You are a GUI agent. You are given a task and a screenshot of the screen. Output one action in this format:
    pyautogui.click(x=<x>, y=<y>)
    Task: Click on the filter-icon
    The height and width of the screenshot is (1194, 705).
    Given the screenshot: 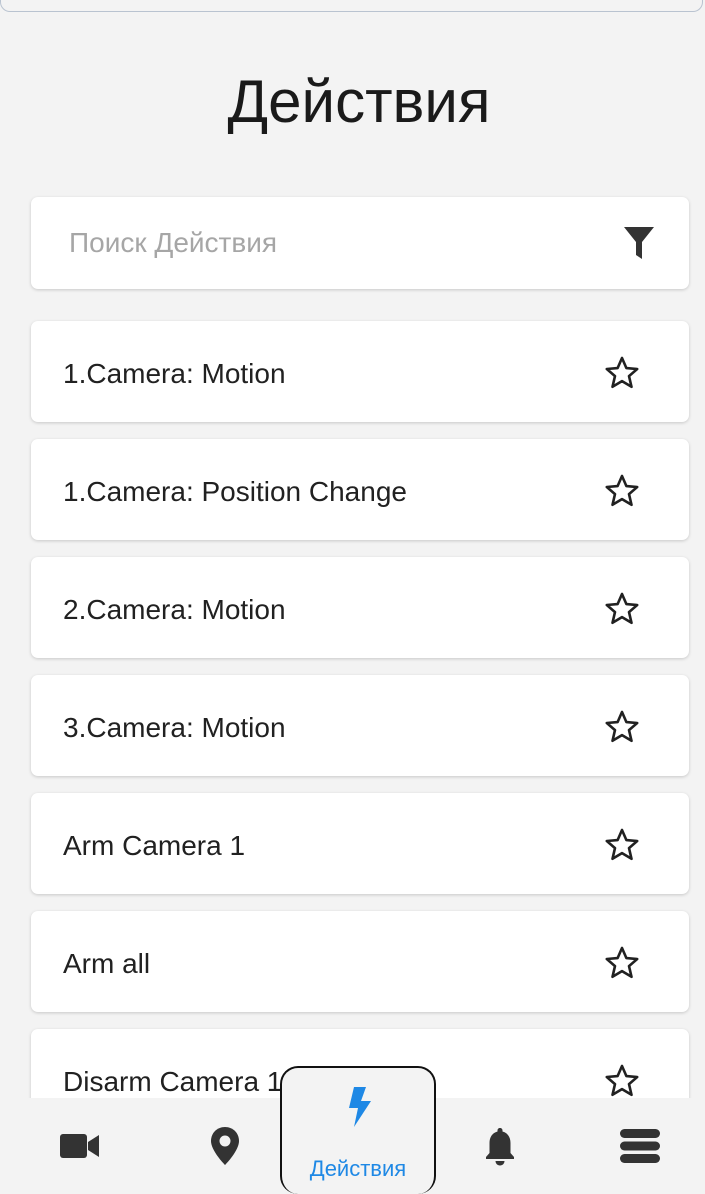 What is the action you would take?
    pyautogui.click(x=639, y=243)
    